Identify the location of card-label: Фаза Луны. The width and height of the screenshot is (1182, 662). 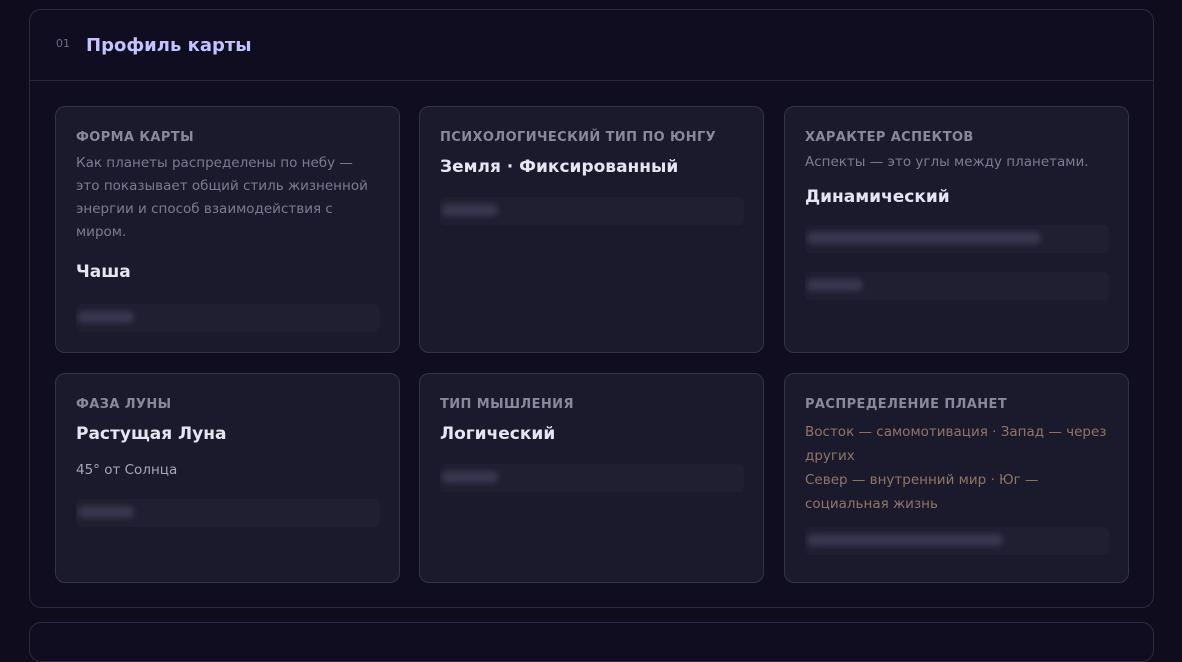
(124, 404).